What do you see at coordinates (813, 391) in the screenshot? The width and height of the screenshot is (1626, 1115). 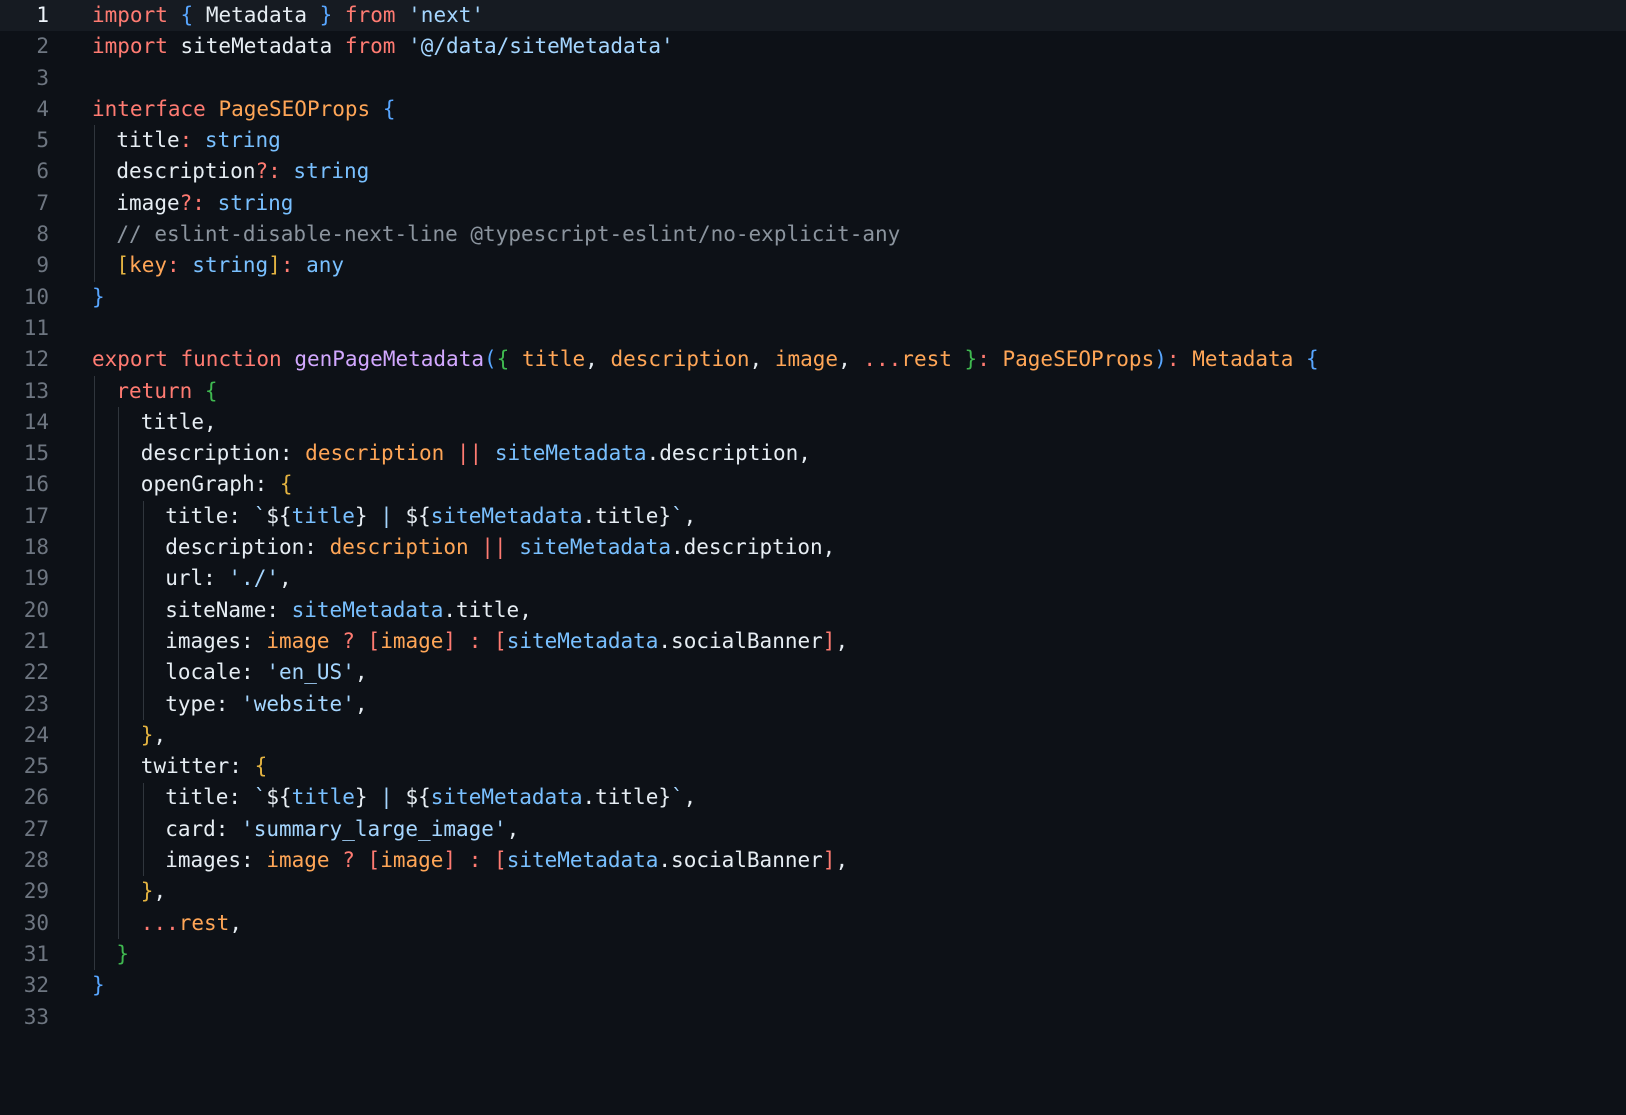 I see `code-line: 13 return {` at bounding box center [813, 391].